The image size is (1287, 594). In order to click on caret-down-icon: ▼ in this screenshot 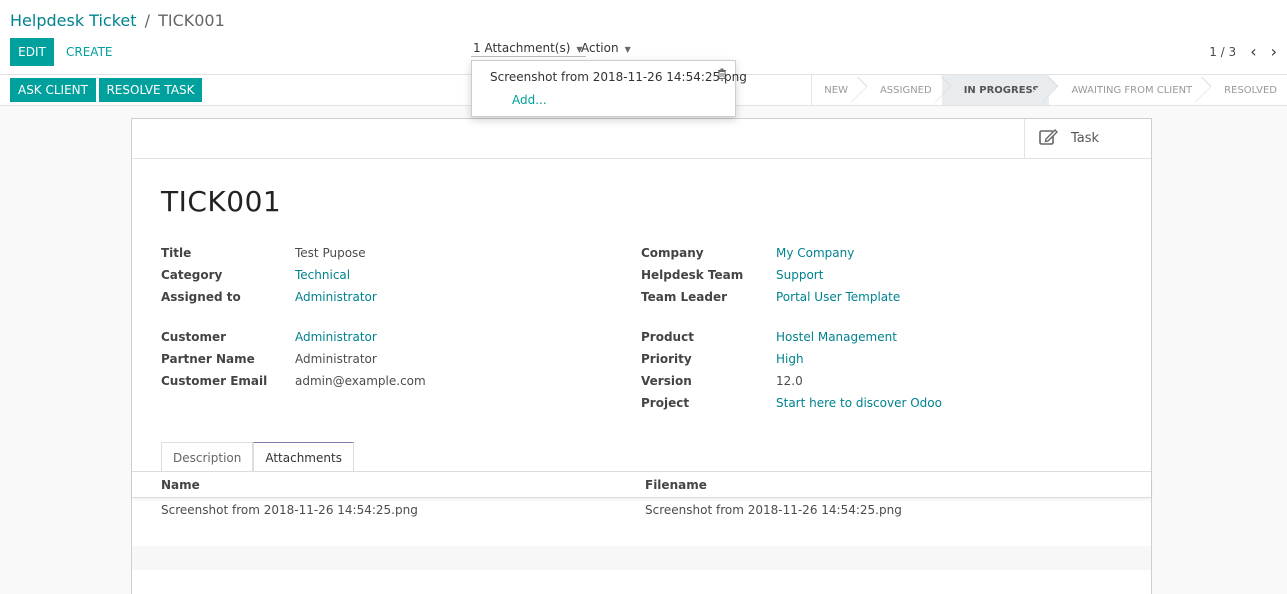, I will do `click(627, 49)`.